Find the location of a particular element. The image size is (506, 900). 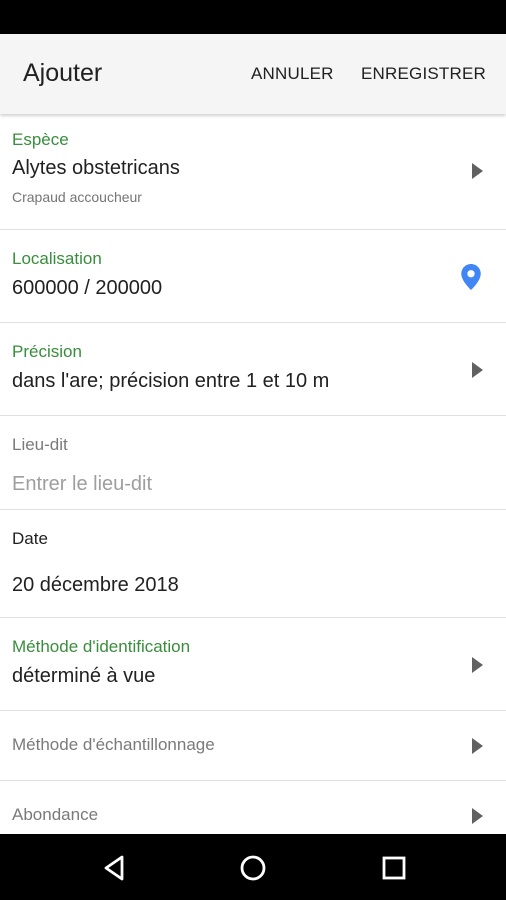

home-icon is located at coordinates (253, 868).